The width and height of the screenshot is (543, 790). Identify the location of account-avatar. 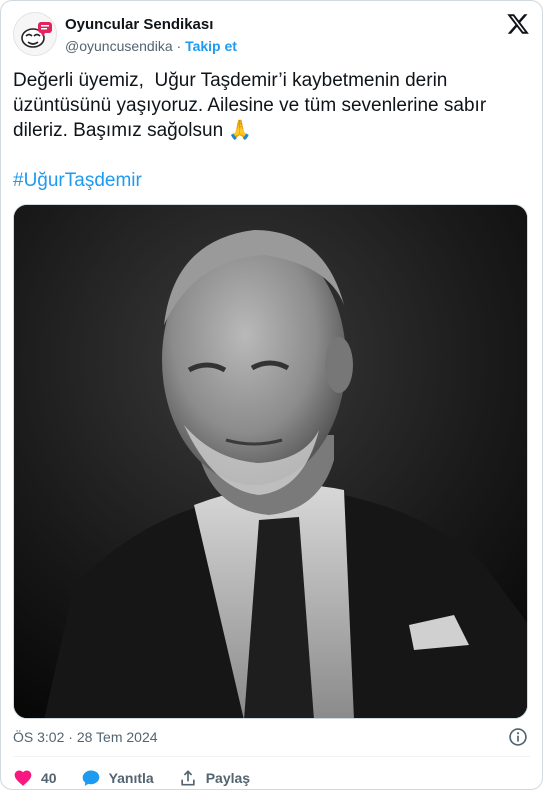
(35, 34).